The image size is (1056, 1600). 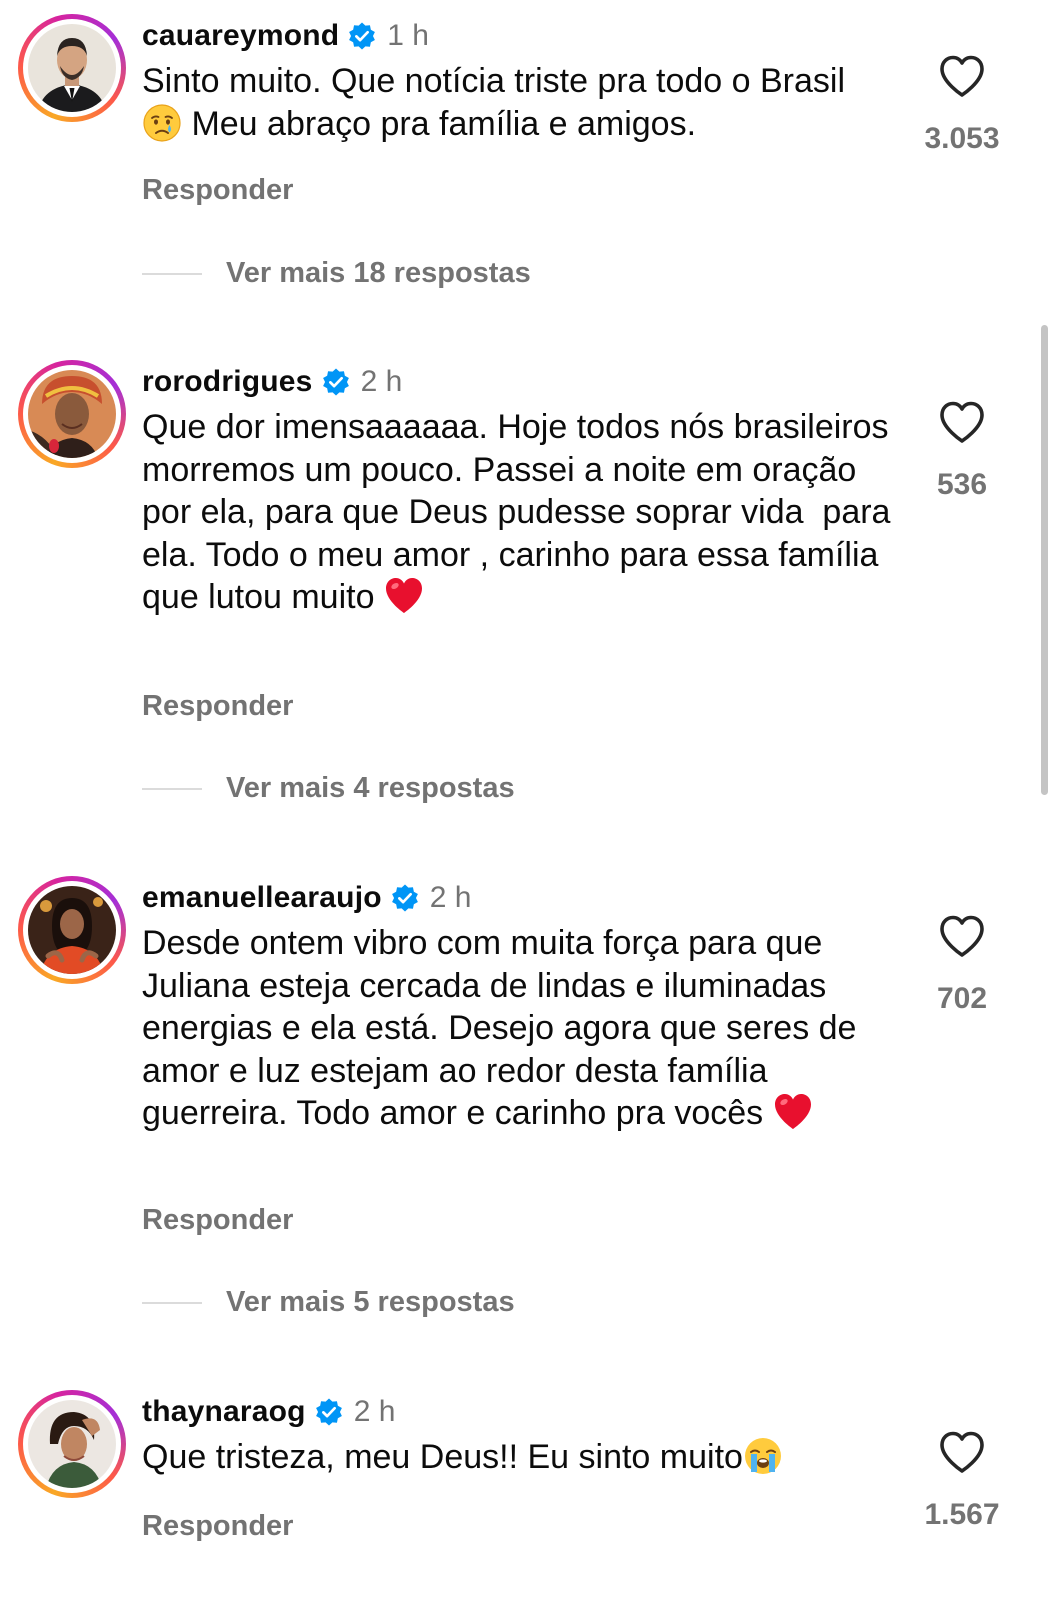 I want to click on like-count: 702, so click(x=962, y=998).